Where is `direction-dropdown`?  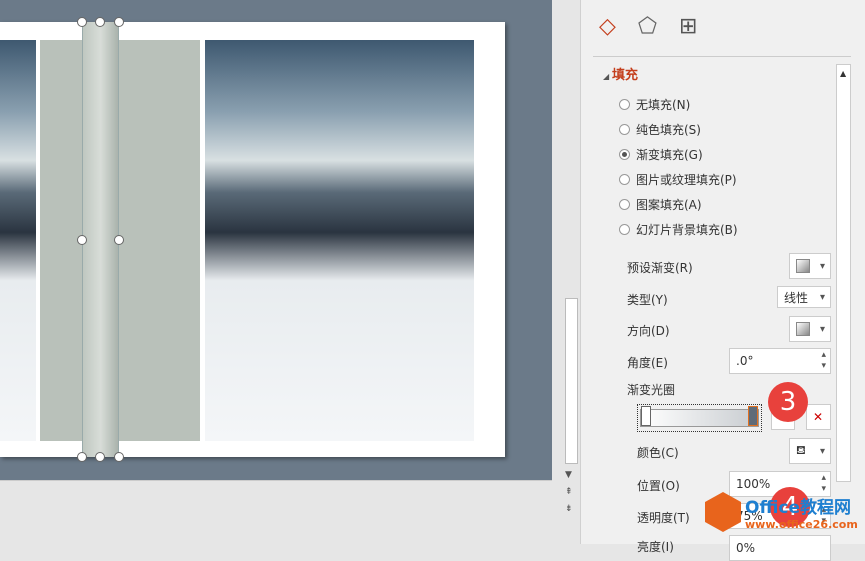
direction-dropdown is located at coordinates (810, 329).